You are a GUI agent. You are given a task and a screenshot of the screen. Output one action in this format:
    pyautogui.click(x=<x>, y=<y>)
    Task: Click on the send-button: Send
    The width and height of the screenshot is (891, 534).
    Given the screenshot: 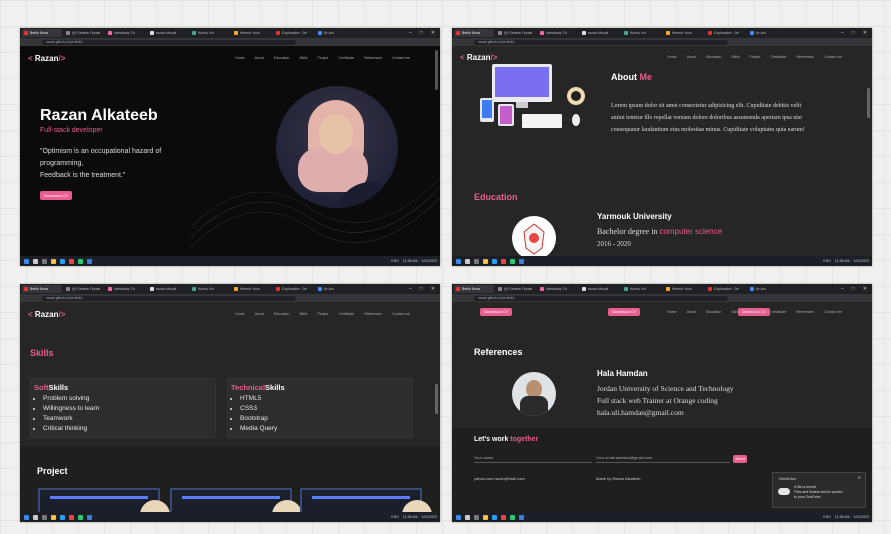 What is the action you would take?
    pyautogui.click(x=740, y=459)
    